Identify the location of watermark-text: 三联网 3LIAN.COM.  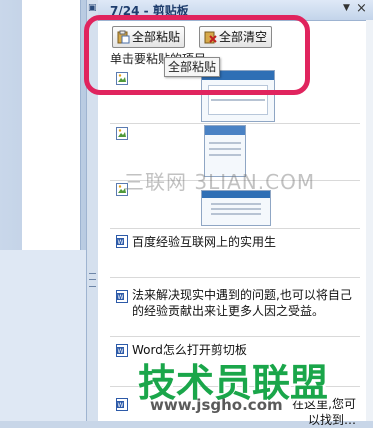
(220, 182).